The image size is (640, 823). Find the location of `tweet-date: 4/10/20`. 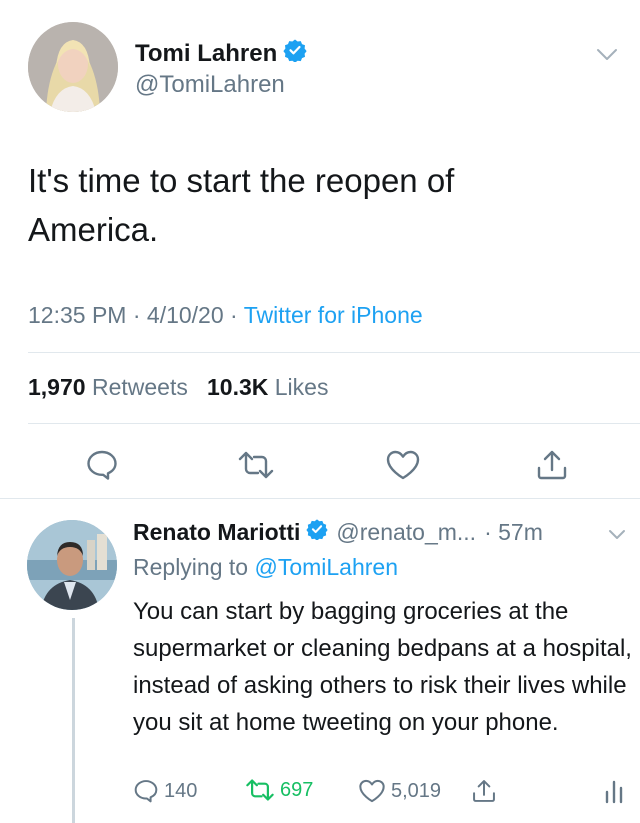

tweet-date: 4/10/20 is located at coordinates (185, 315).